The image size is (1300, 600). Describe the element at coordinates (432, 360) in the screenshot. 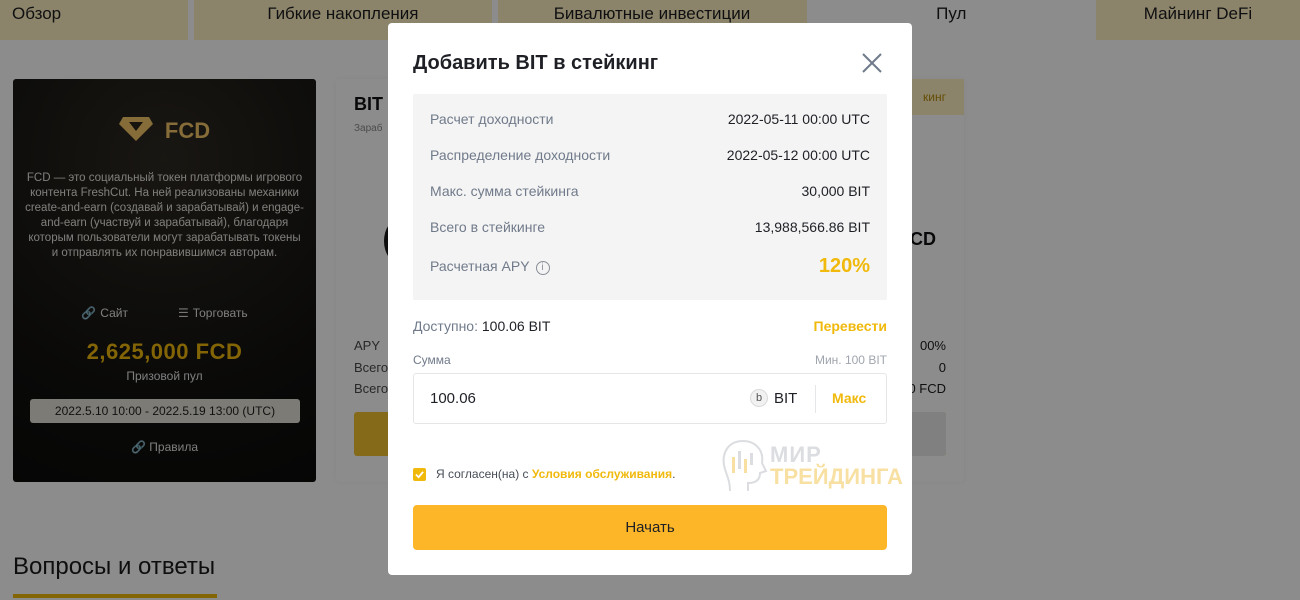

I see `amount-label: Сумма` at that location.